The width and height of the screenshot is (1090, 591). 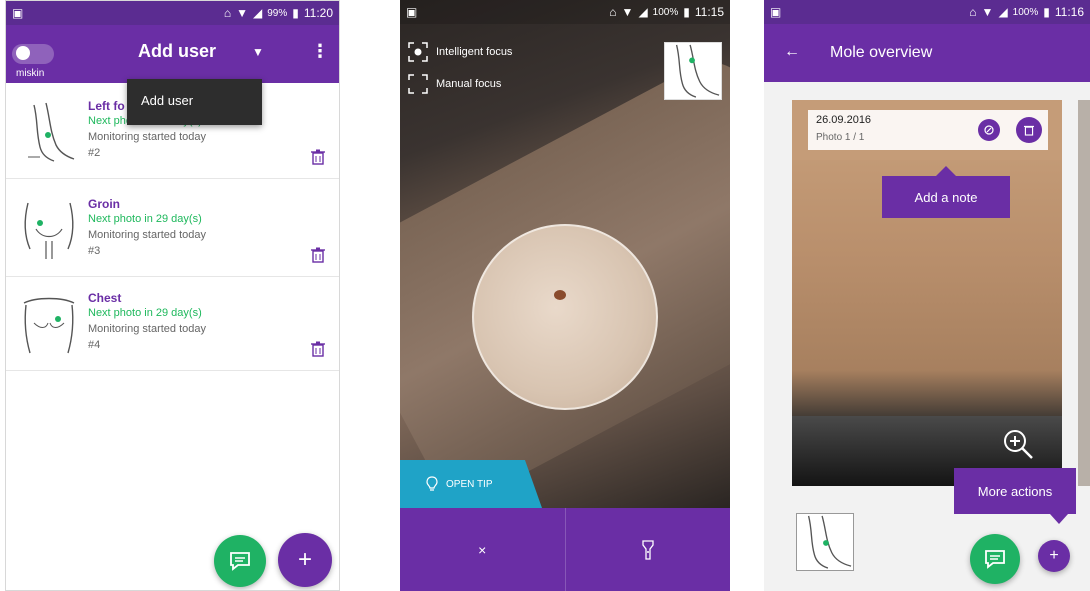 I want to click on intelligent-focus-option: Intelligent focus, so click(x=460, y=52).